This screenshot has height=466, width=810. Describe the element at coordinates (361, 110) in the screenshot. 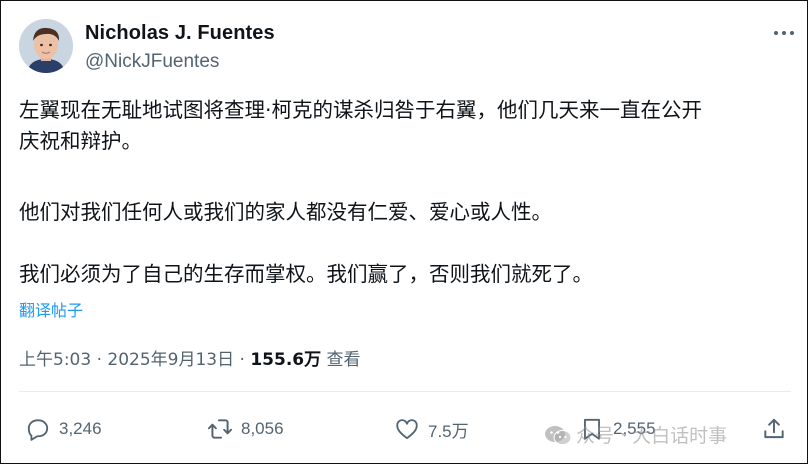

I see `post-paragraph-1-line-1: 左翼现在无耻地试图将查理·柯克的谋杀归咎于右翼，他们几天来一直在公开` at that location.